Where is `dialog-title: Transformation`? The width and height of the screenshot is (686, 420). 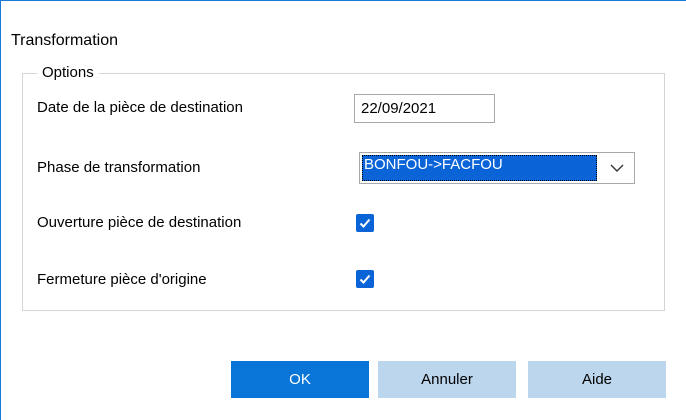 dialog-title: Transformation is located at coordinates (64, 40).